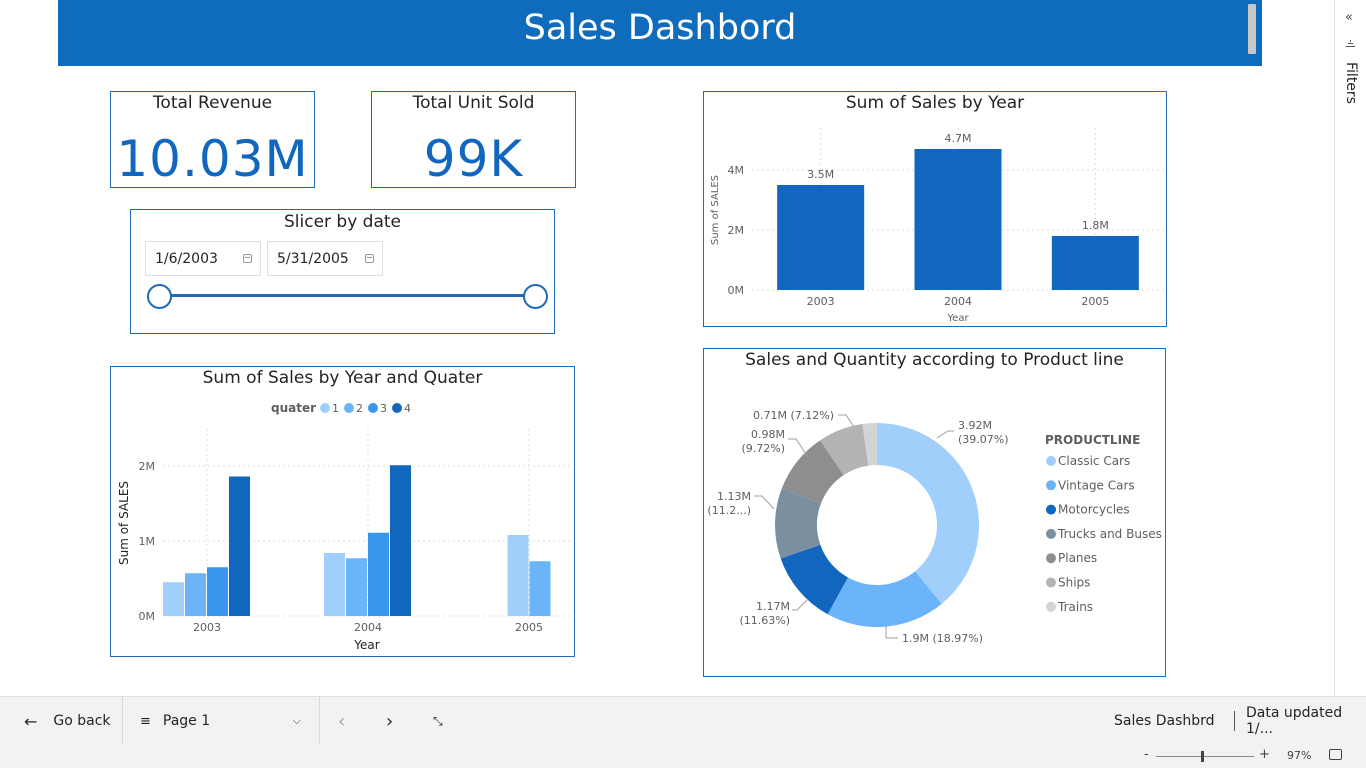 This screenshot has height=768, width=1366. What do you see at coordinates (1205, 756) in the screenshot?
I see `zoom-slider` at bounding box center [1205, 756].